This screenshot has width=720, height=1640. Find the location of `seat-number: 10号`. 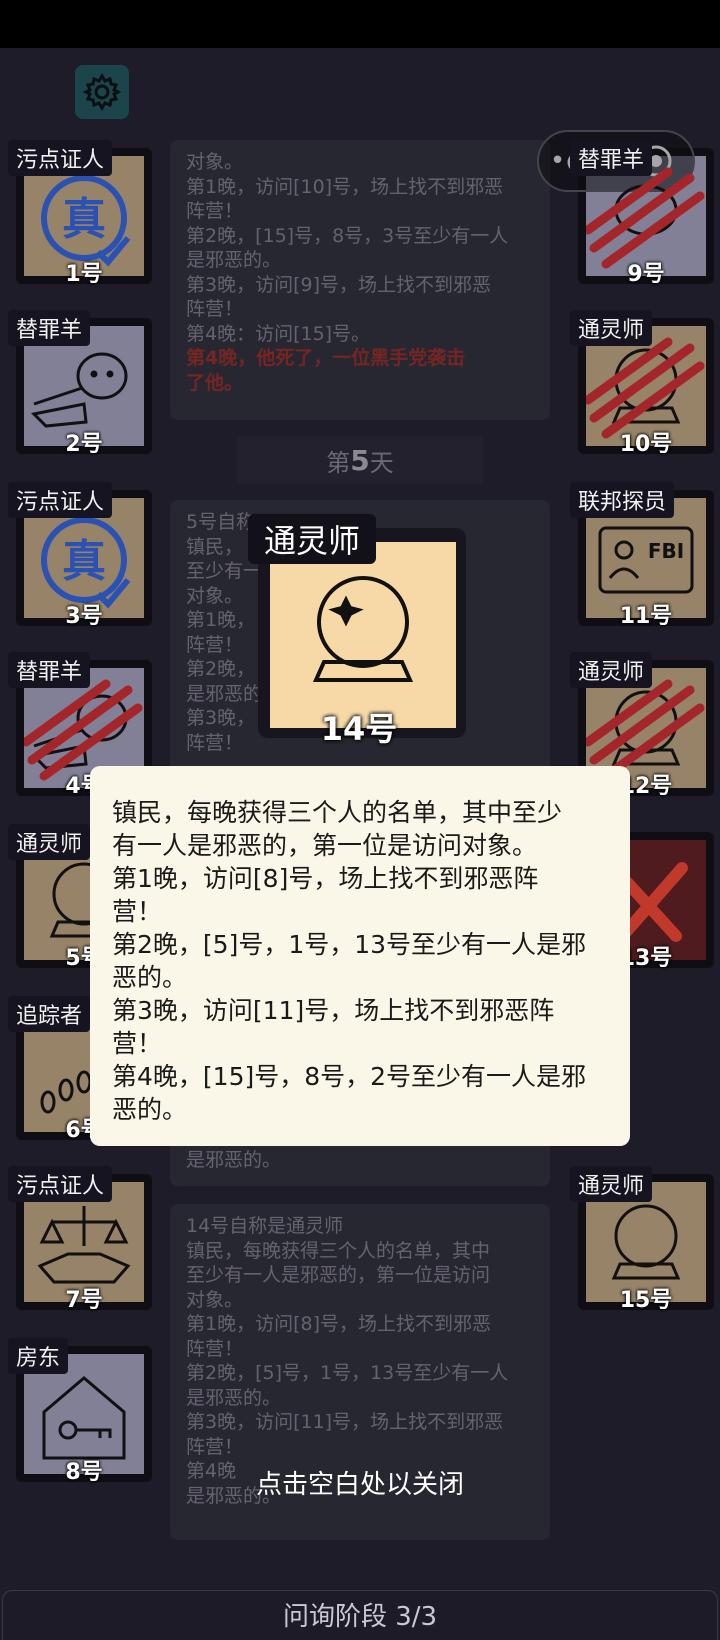

seat-number: 10号 is located at coordinates (646, 444).